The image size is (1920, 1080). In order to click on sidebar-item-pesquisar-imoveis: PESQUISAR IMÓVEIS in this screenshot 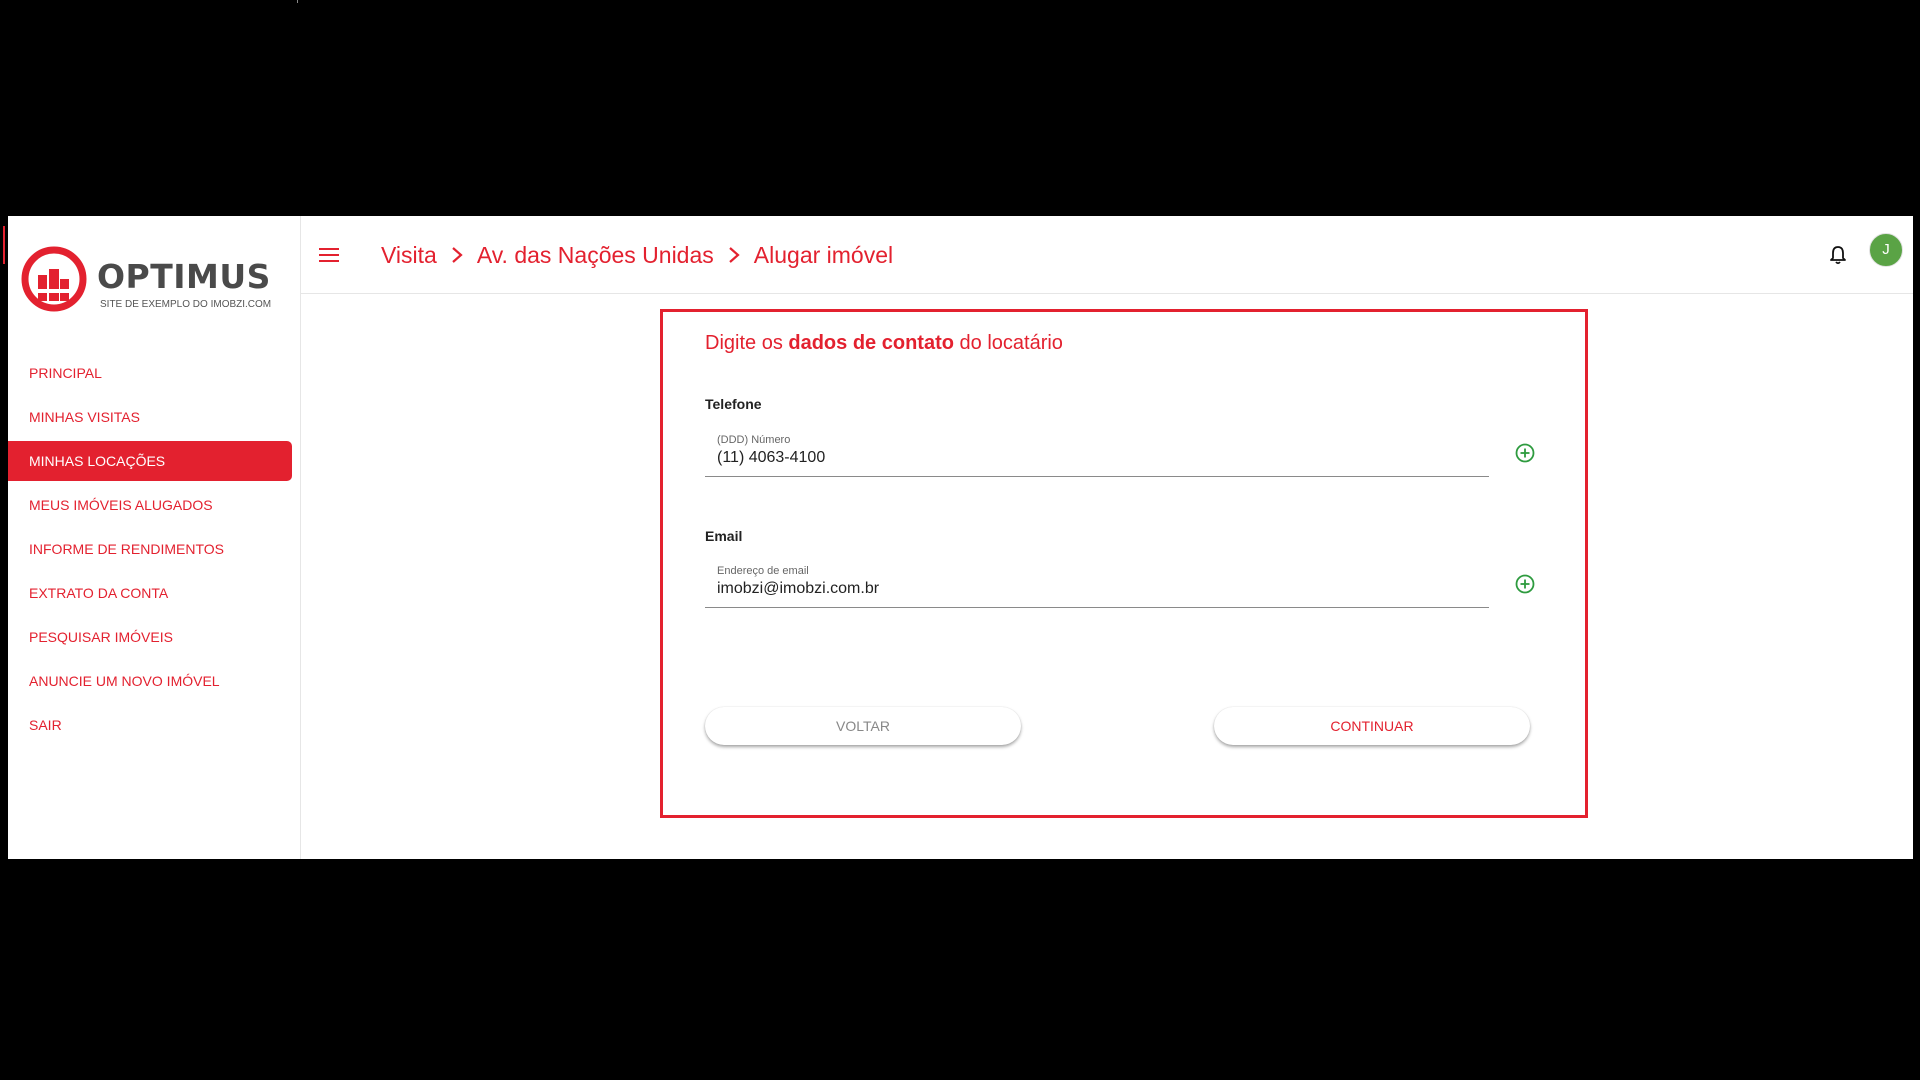, I will do `click(150, 637)`.